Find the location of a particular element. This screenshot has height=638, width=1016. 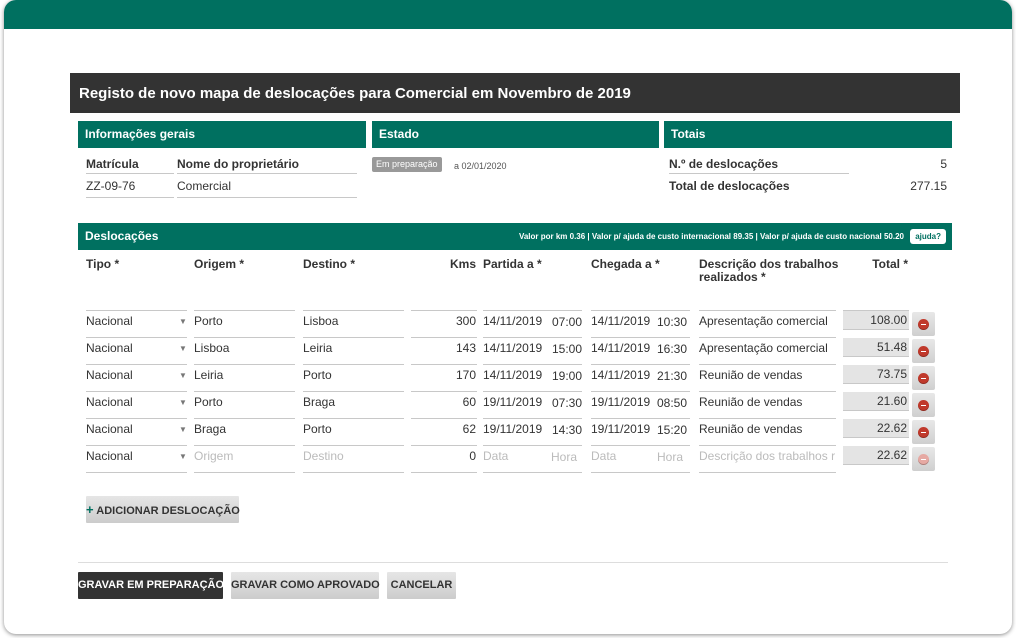

add-deslocacao-button: + ADICIONAR DESLOCAÇÃO is located at coordinates (163, 509).